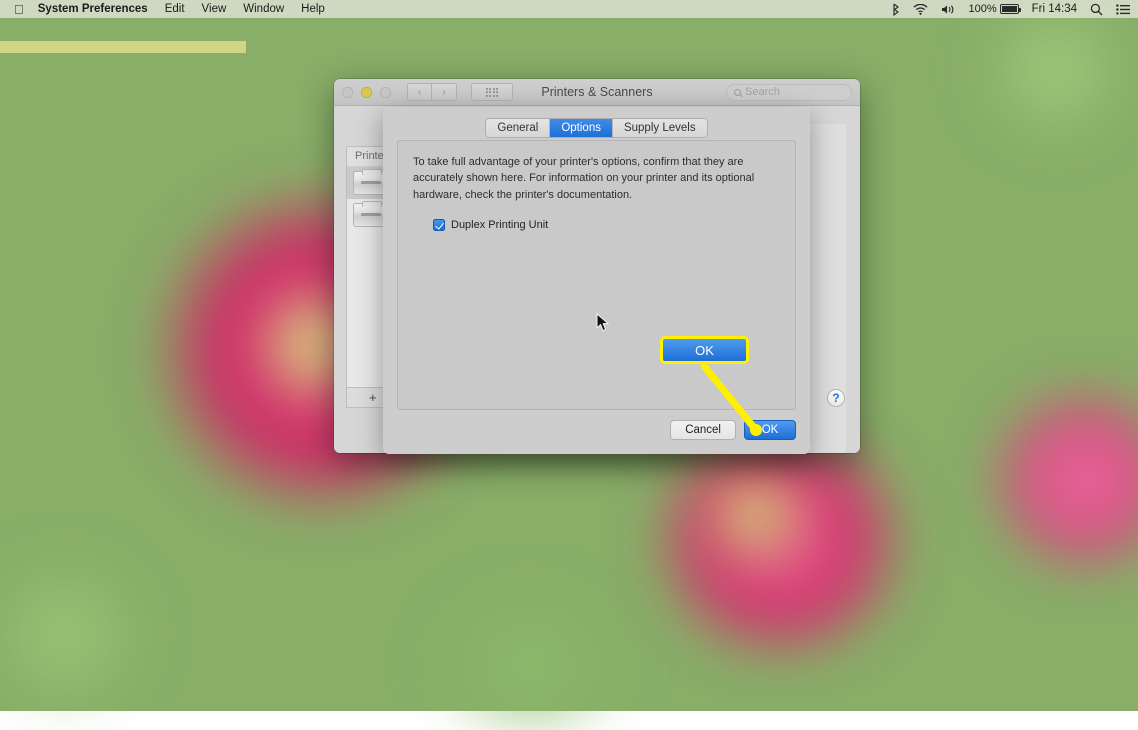 This screenshot has width=1138, height=730. Describe the element at coordinates (499, 225) in the screenshot. I see `duplex-printing-unit-label: Duplex Printing Unit` at that location.